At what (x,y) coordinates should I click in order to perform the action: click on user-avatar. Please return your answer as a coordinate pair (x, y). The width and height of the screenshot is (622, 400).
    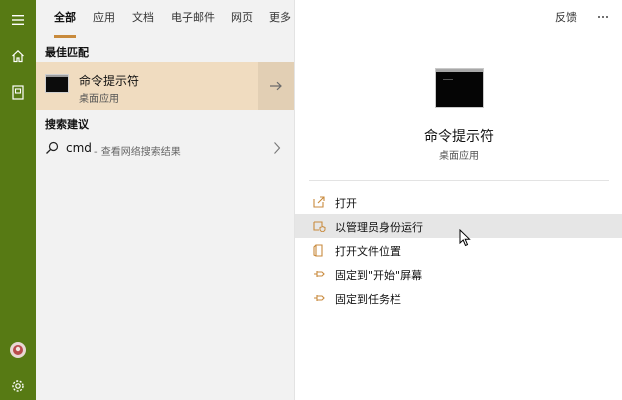
    Looking at the image, I should click on (18, 350).